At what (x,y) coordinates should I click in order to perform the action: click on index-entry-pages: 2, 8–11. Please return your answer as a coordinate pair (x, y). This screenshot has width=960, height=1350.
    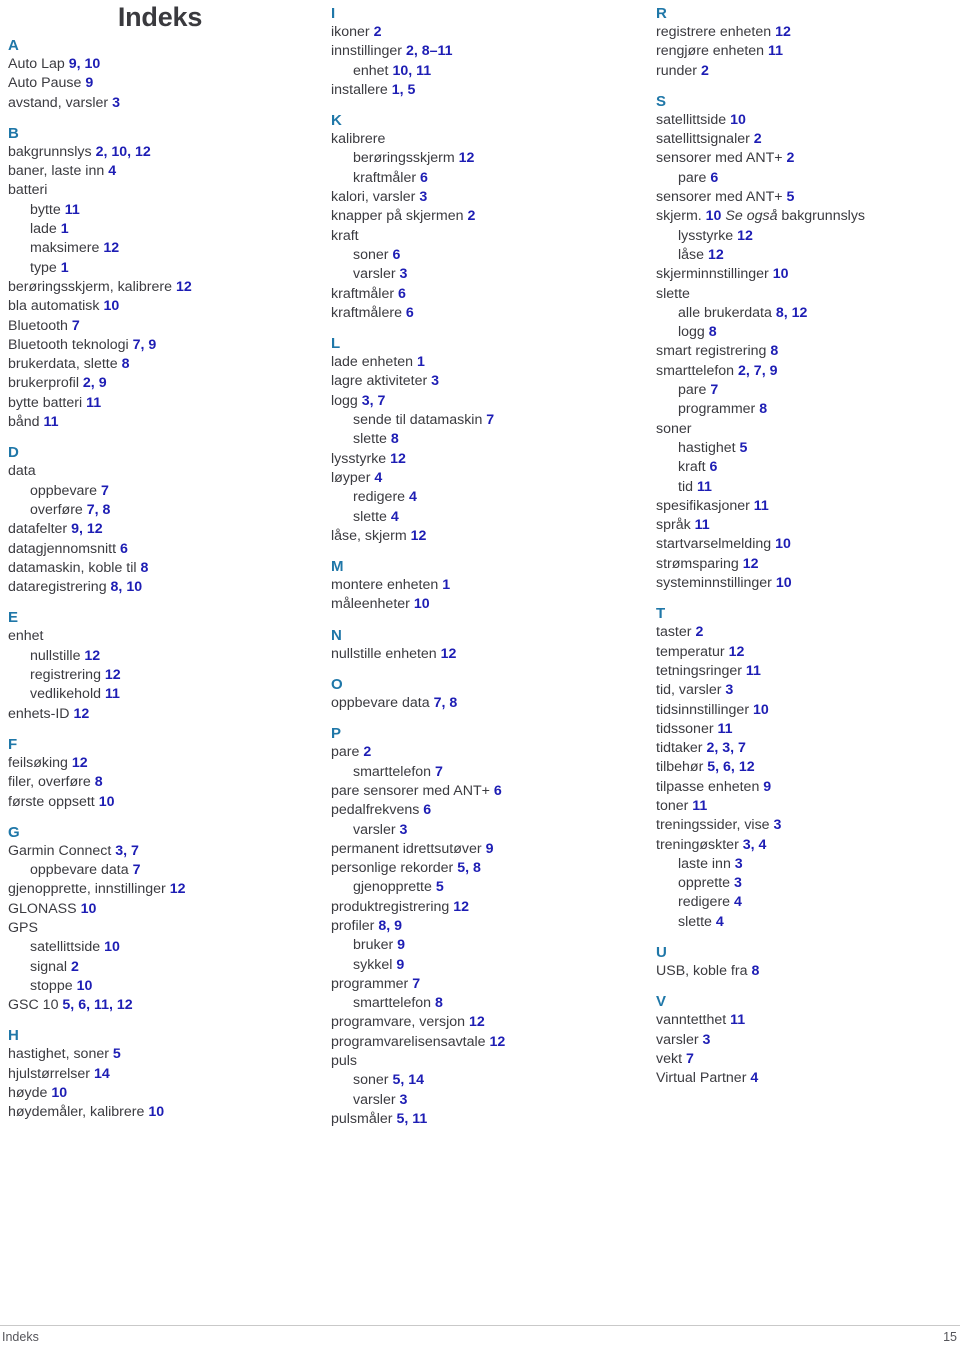
    Looking at the image, I should click on (429, 51).